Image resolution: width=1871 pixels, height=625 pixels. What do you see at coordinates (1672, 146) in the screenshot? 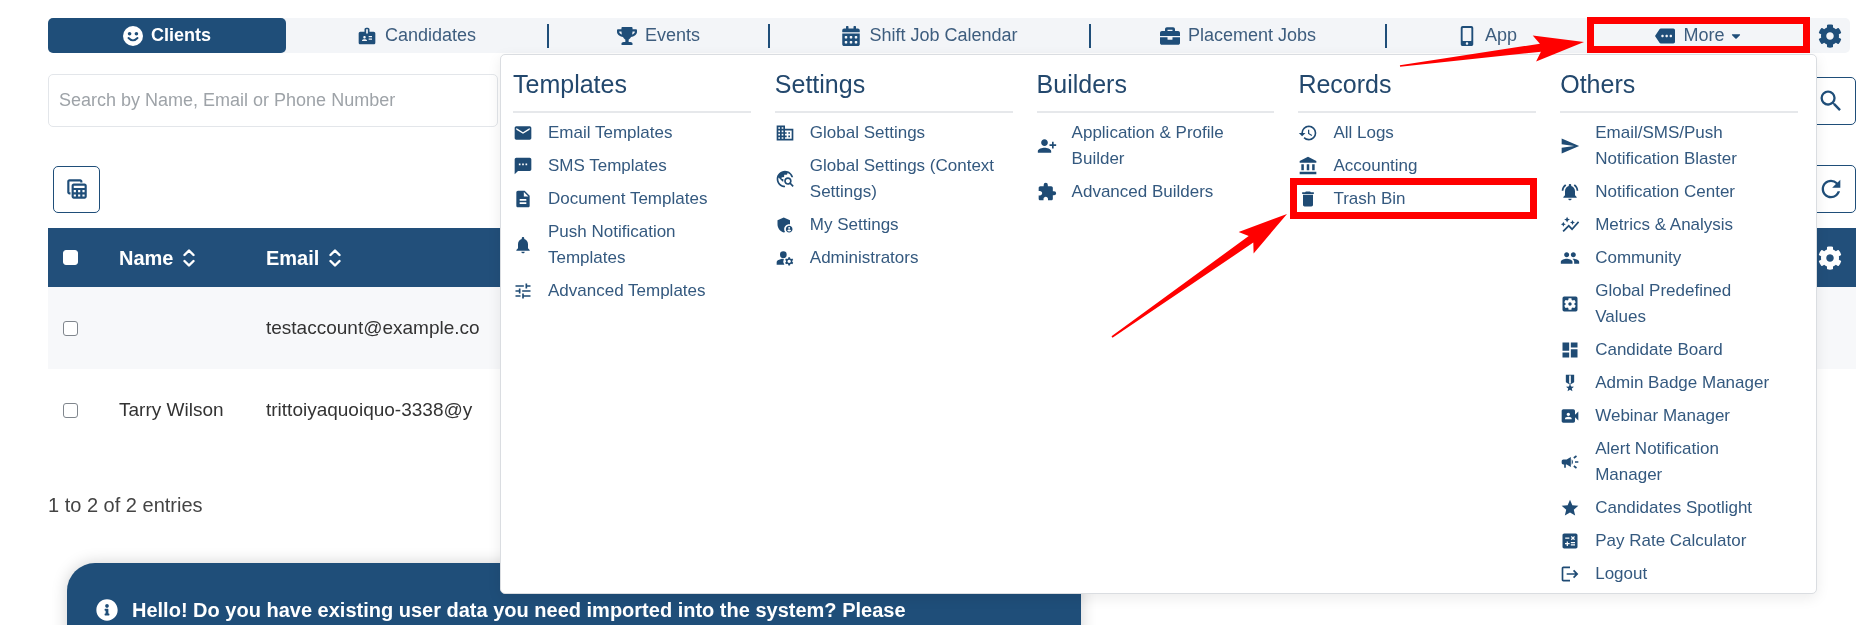
I see `menu-item: Email/SMS/Push Notification Blaster` at bounding box center [1672, 146].